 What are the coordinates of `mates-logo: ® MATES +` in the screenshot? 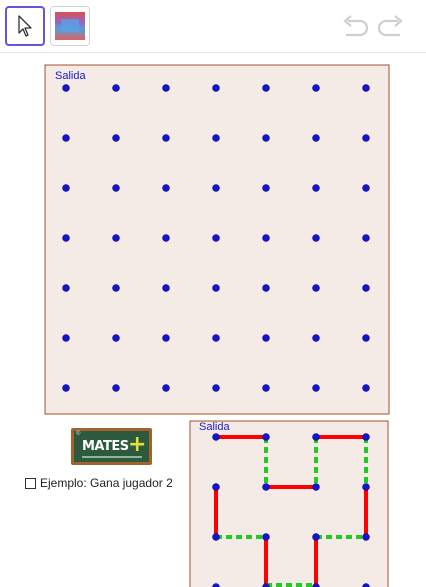 It's located at (111, 446).